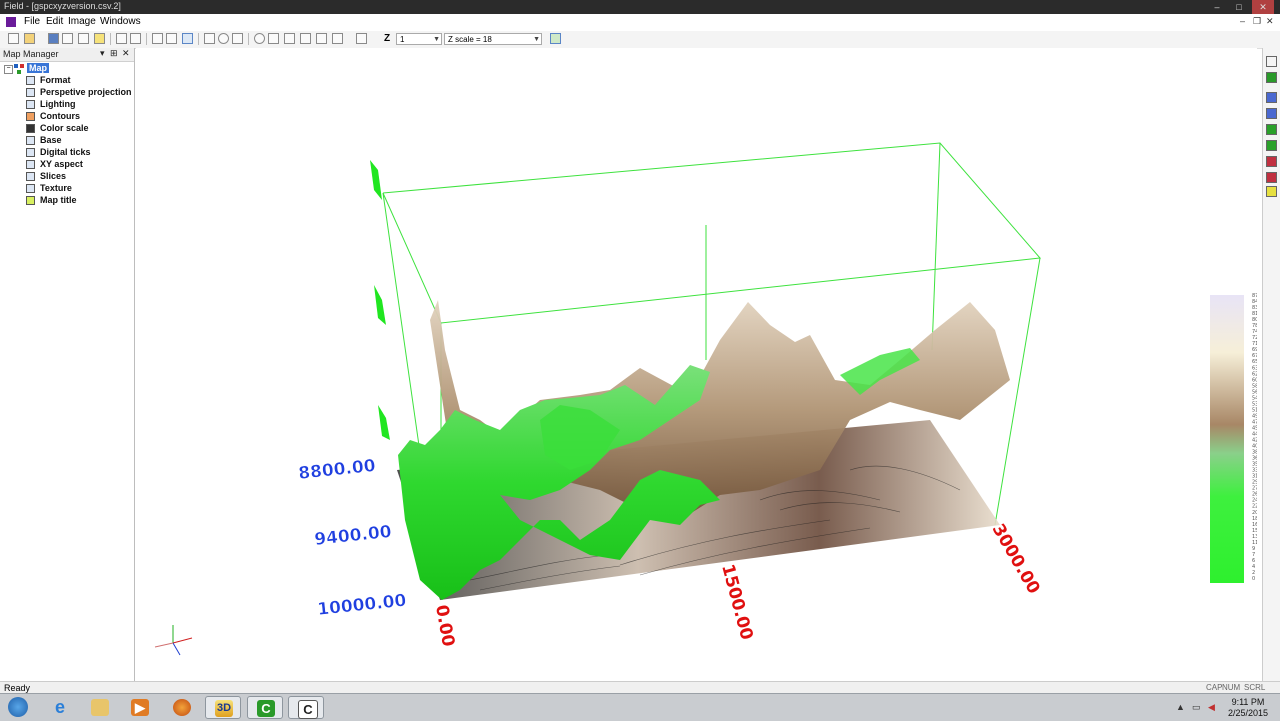 This screenshot has height=721, width=1280. I want to click on media-player-button: ▶, so click(140, 707).